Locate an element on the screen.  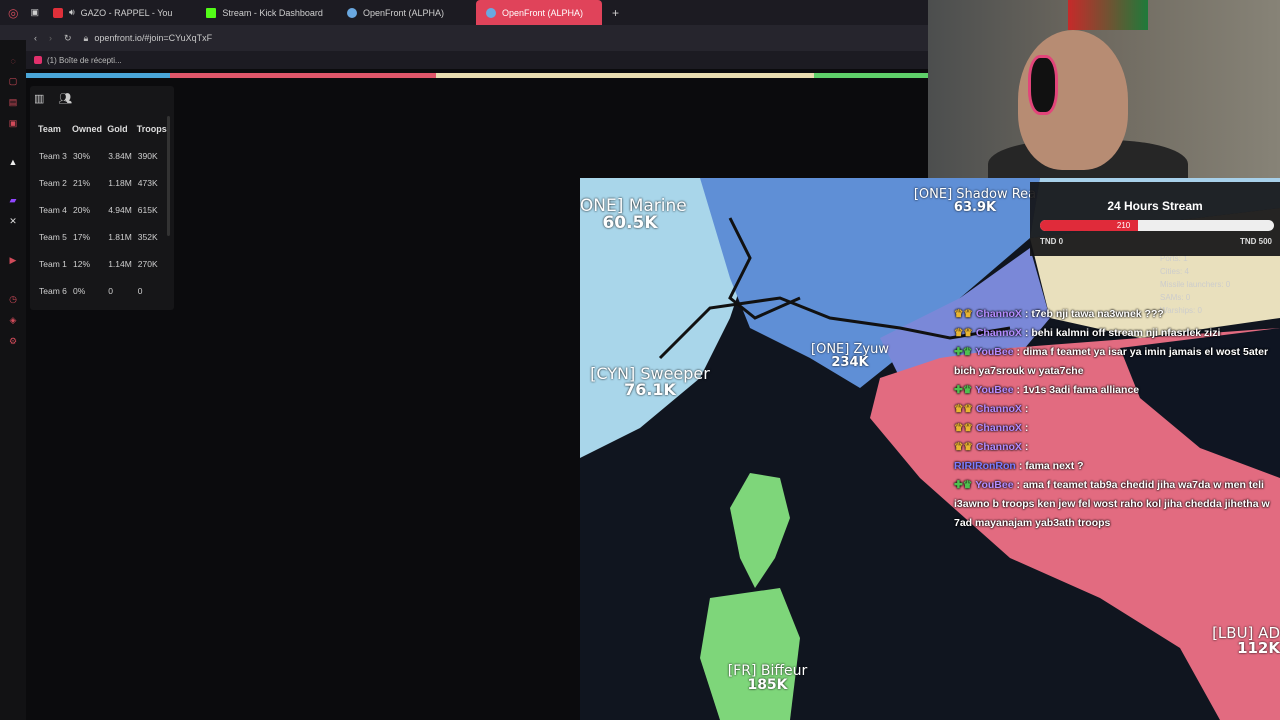
player-label: [FR] Biffeur 185K is located at coordinates (767, 678).